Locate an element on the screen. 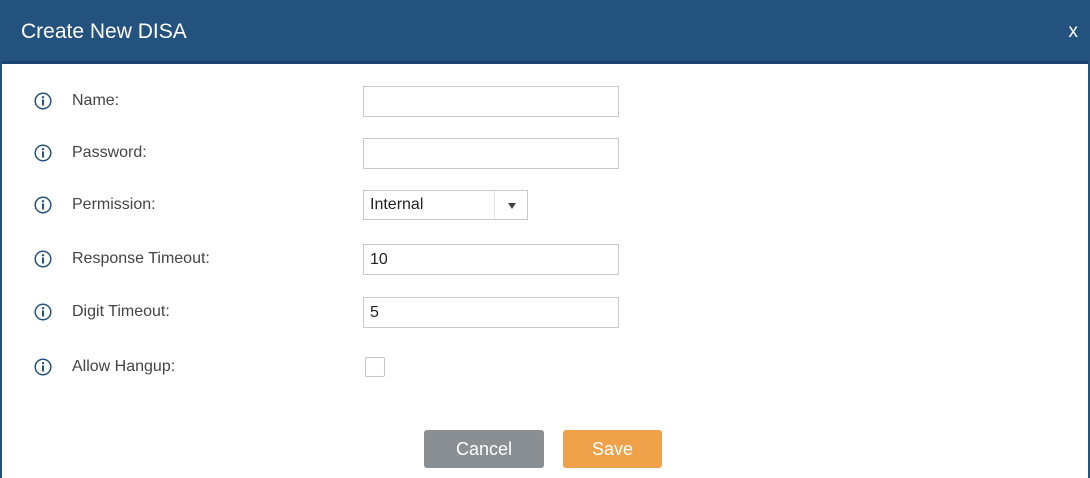 This screenshot has width=1090, height=478. form-row-response-timeout: Response Timeout: is located at coordinates (545, 259).